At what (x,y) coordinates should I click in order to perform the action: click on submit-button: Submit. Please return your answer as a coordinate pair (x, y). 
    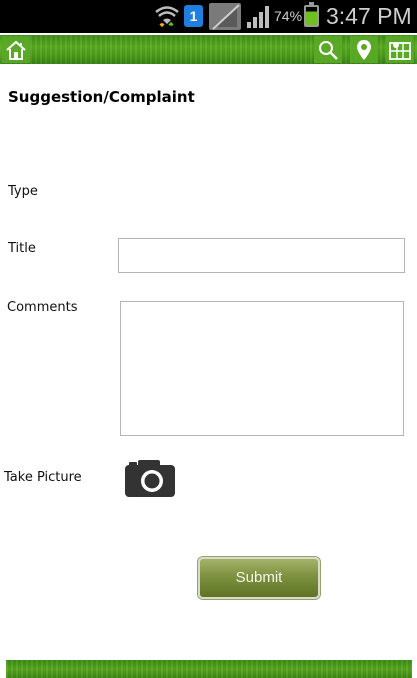
    Looking at the image, I should click on (259, 578).